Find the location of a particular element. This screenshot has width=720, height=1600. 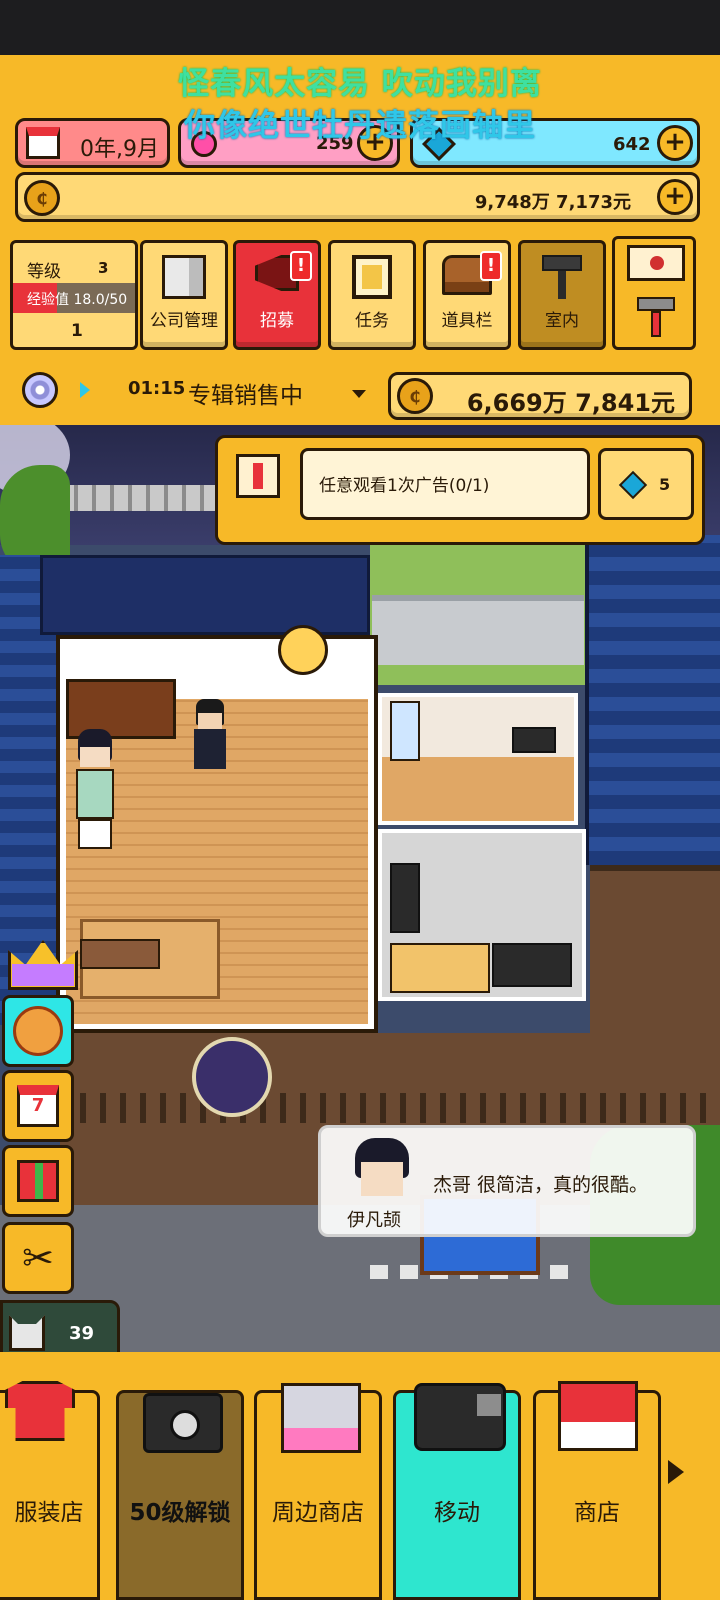

gift-button is located at coordinates (38, 1181).